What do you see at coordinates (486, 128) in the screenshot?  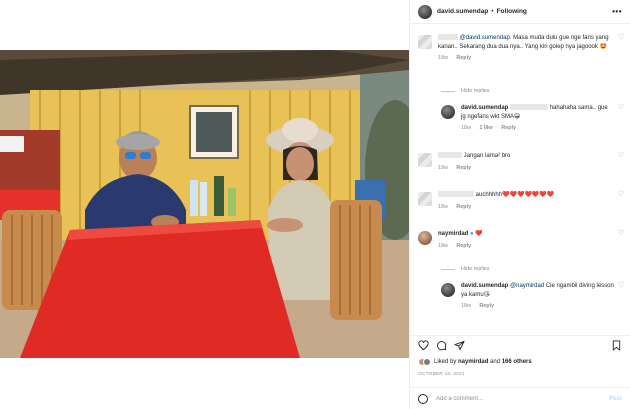 I see `comment-likes: 1 like` at bounding box center [486, 128].